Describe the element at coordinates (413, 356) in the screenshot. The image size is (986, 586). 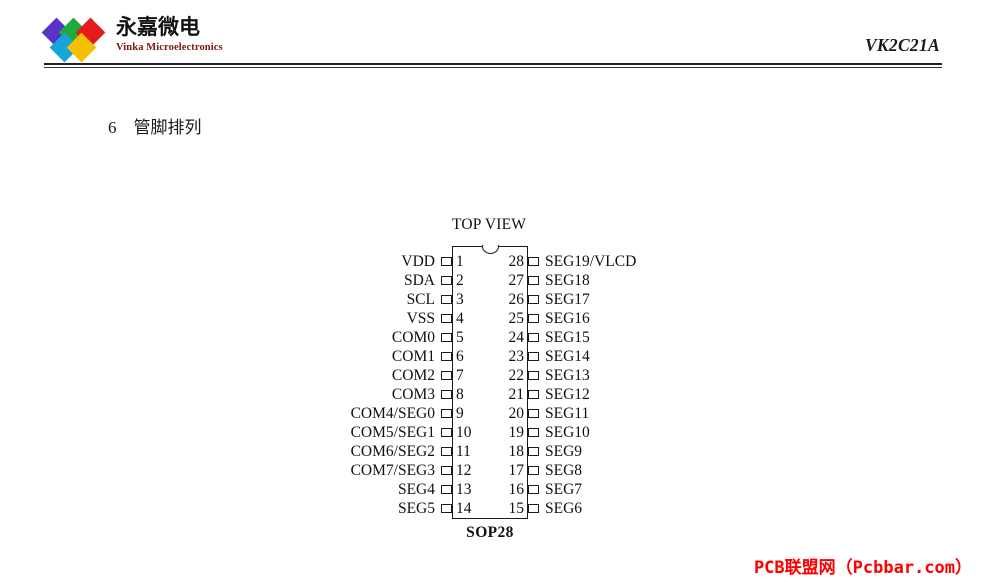
I see `pin-name-label: COM1` at that location.